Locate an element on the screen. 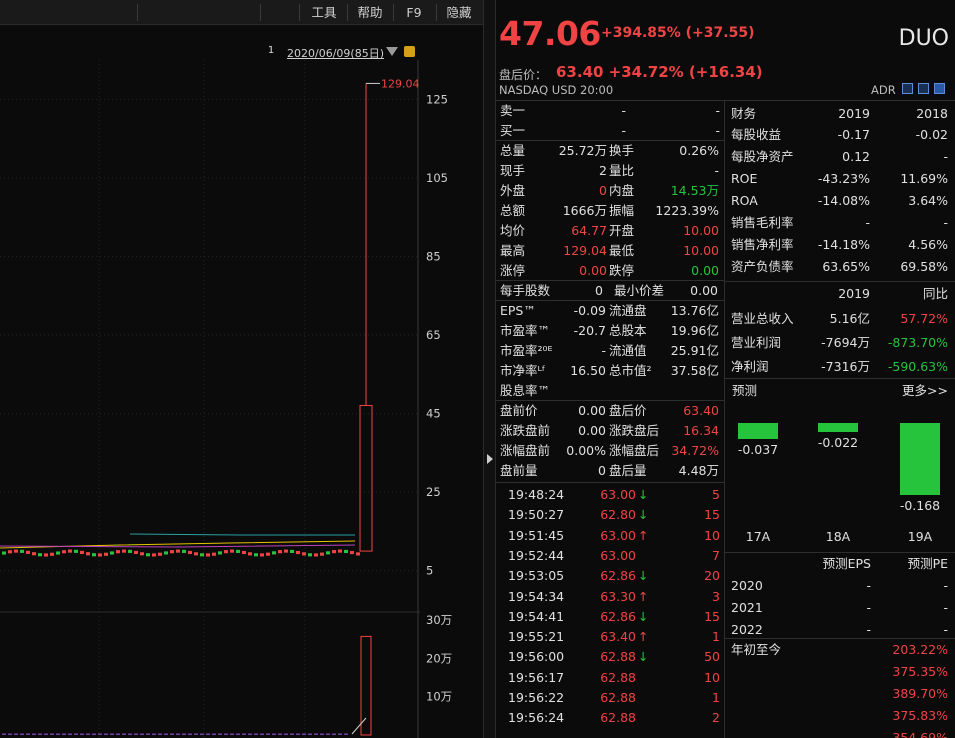  performance-label is located at coordinates (771, 733).